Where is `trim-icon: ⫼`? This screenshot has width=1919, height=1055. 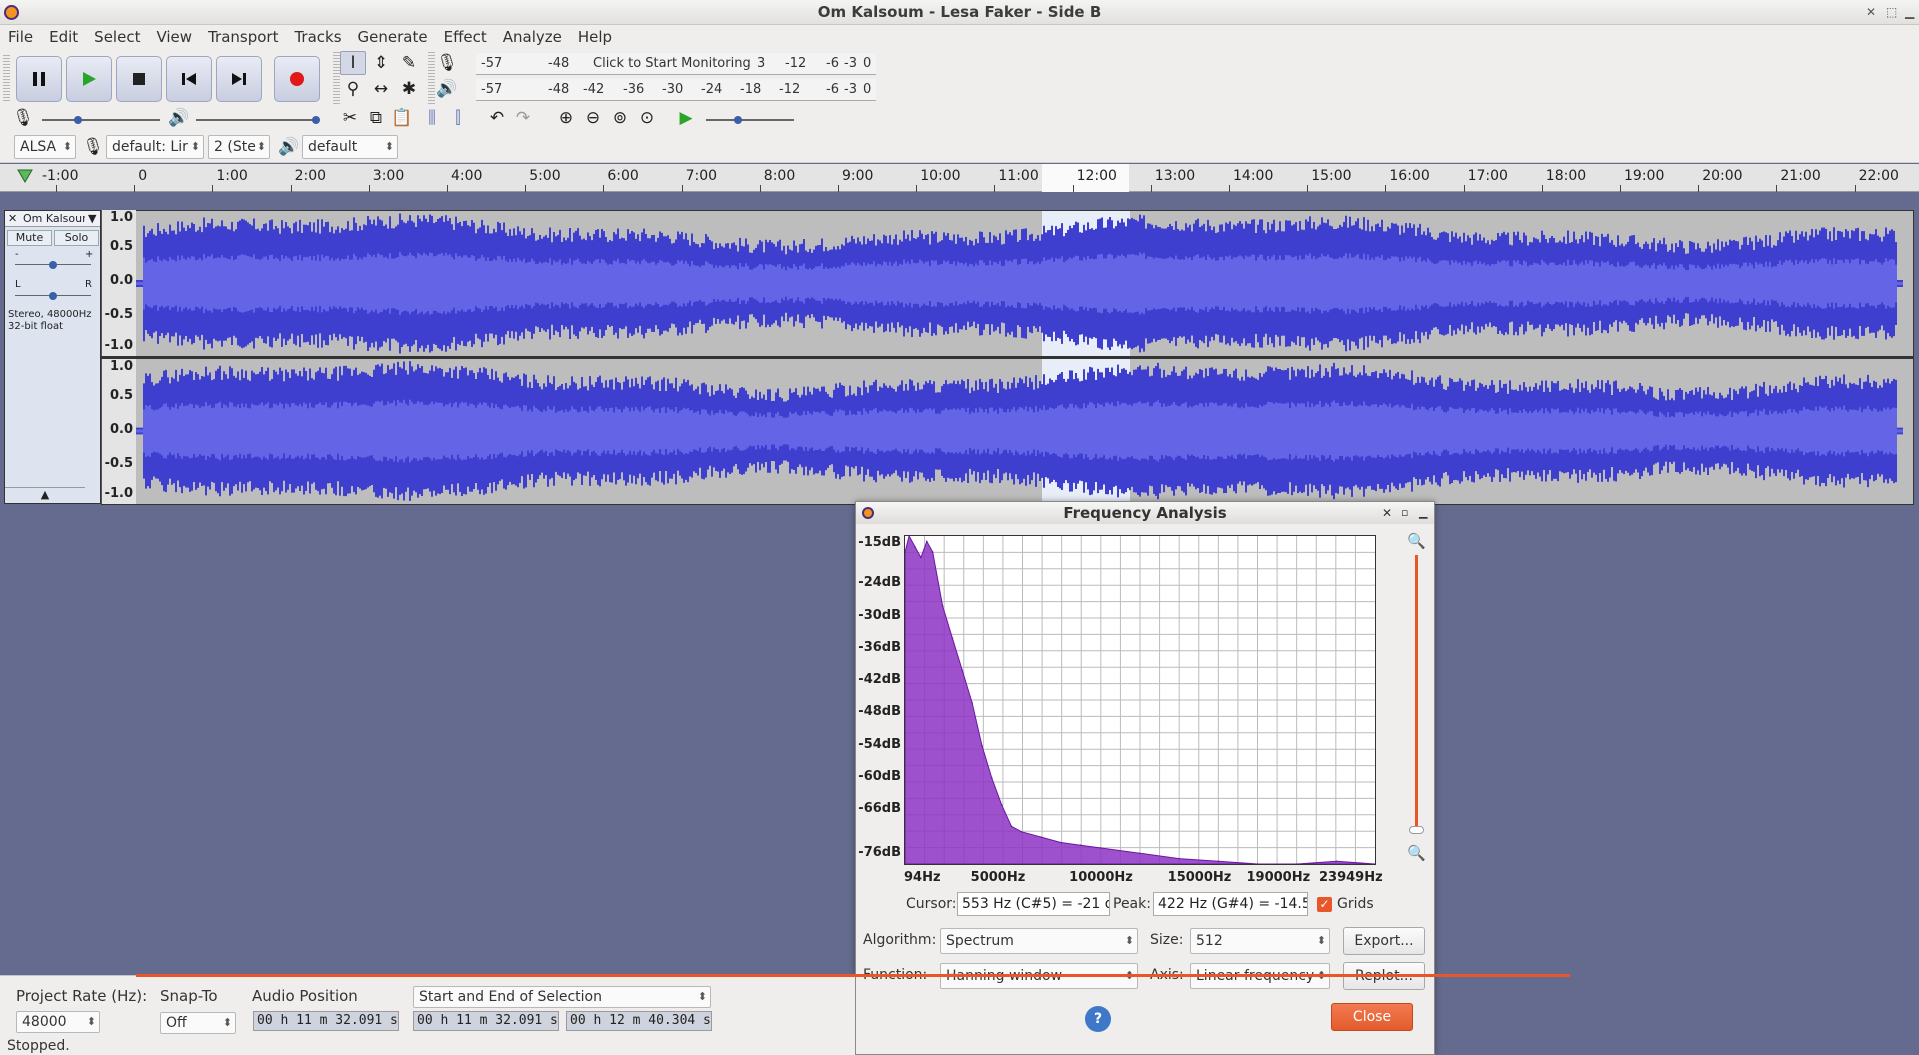
trim-icon: ⫼ is located at coordinates (432, 118).